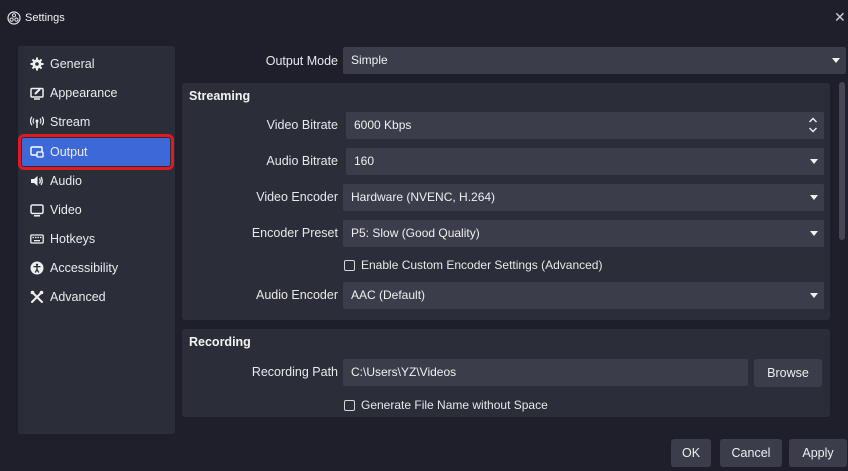 Image resolution: width=848 pixels, height=471 pixels. I want to click on sidebar-item-general: General, so click(96, 64).